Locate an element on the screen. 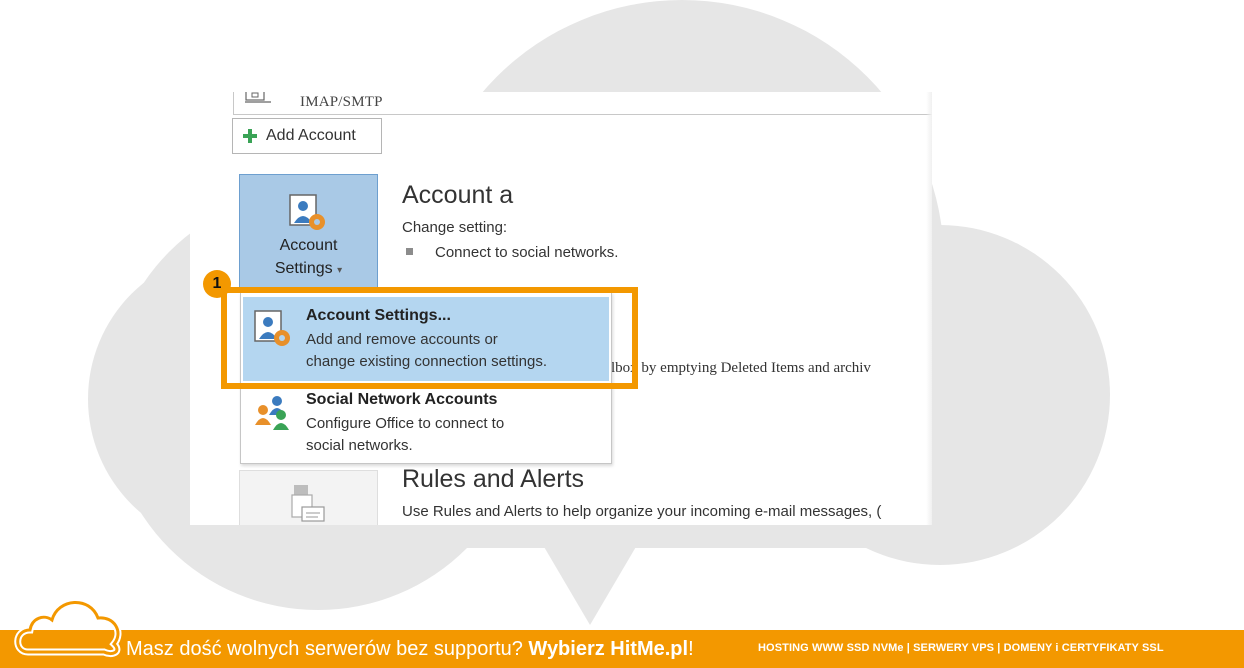 The width and height of the screenshot is (1244, 668). add-account-button: Add Account is located at coordinates (307, 136).